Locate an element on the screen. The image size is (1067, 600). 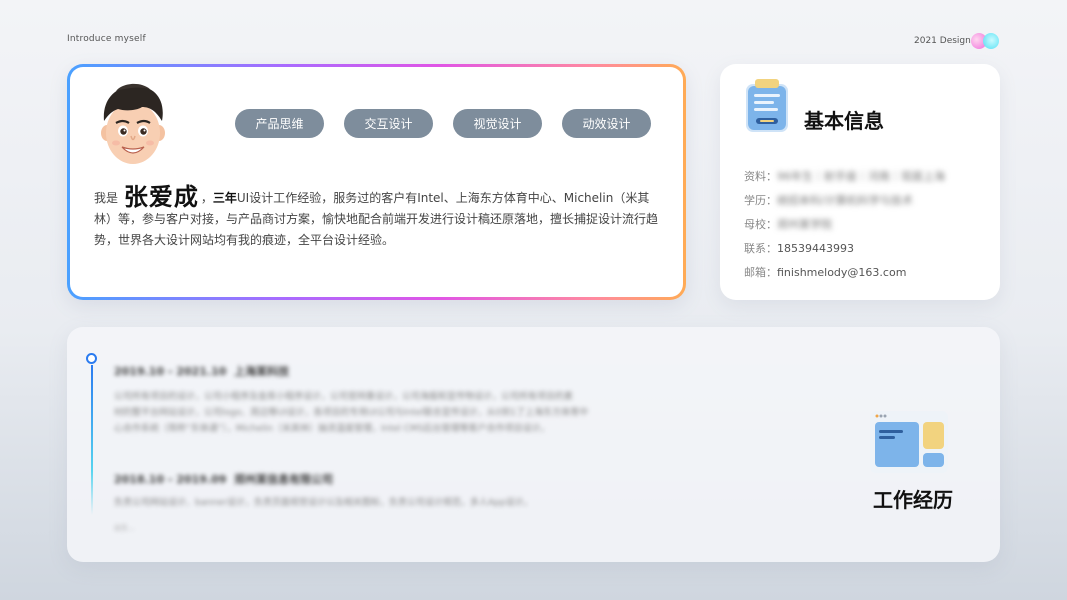
info-row-phone: 联系：18539443993 is located at coordinates (799, 248).